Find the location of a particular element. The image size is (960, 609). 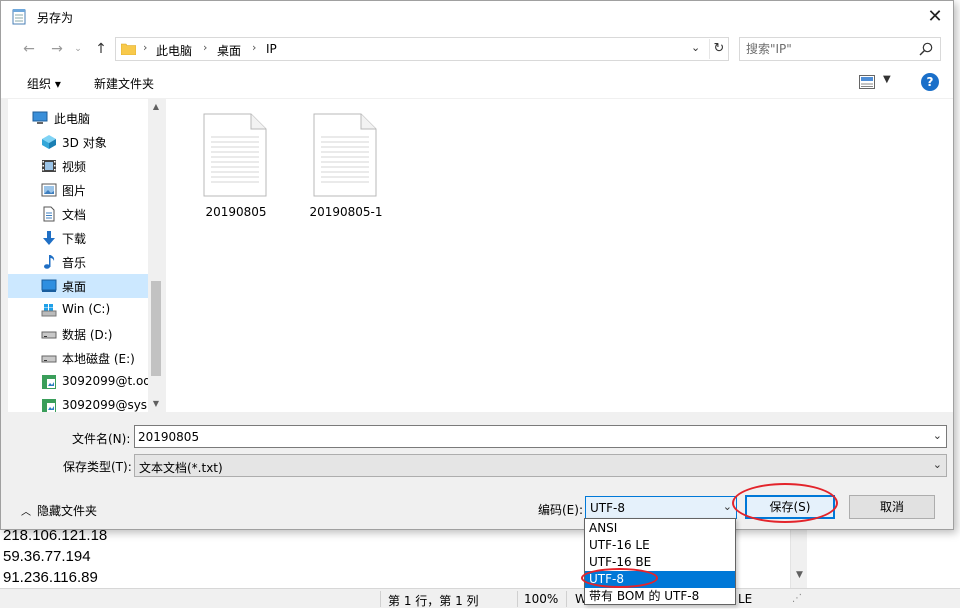

3d-objects-icon is located at coordinates (49, 142).